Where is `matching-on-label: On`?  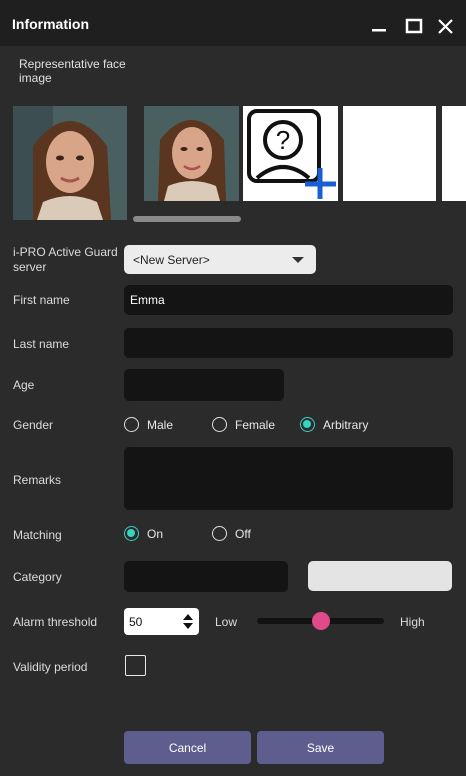
matching-on-label: On is located at coordinates (155, 533).